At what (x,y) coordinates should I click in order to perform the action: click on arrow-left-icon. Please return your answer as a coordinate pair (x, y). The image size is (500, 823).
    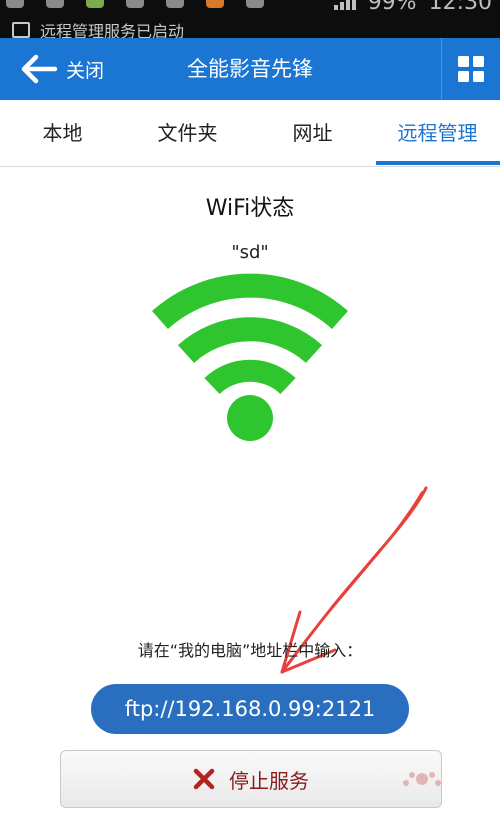
    Looking at the image, I should click on (39, 69).